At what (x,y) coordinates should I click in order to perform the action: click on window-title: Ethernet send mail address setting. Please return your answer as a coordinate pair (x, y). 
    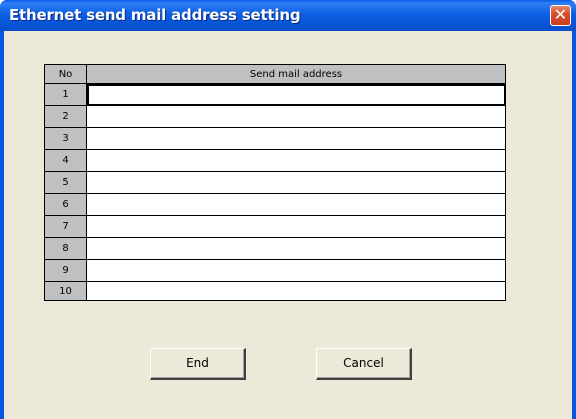
    Looking at the image, I should click on (155, 15).